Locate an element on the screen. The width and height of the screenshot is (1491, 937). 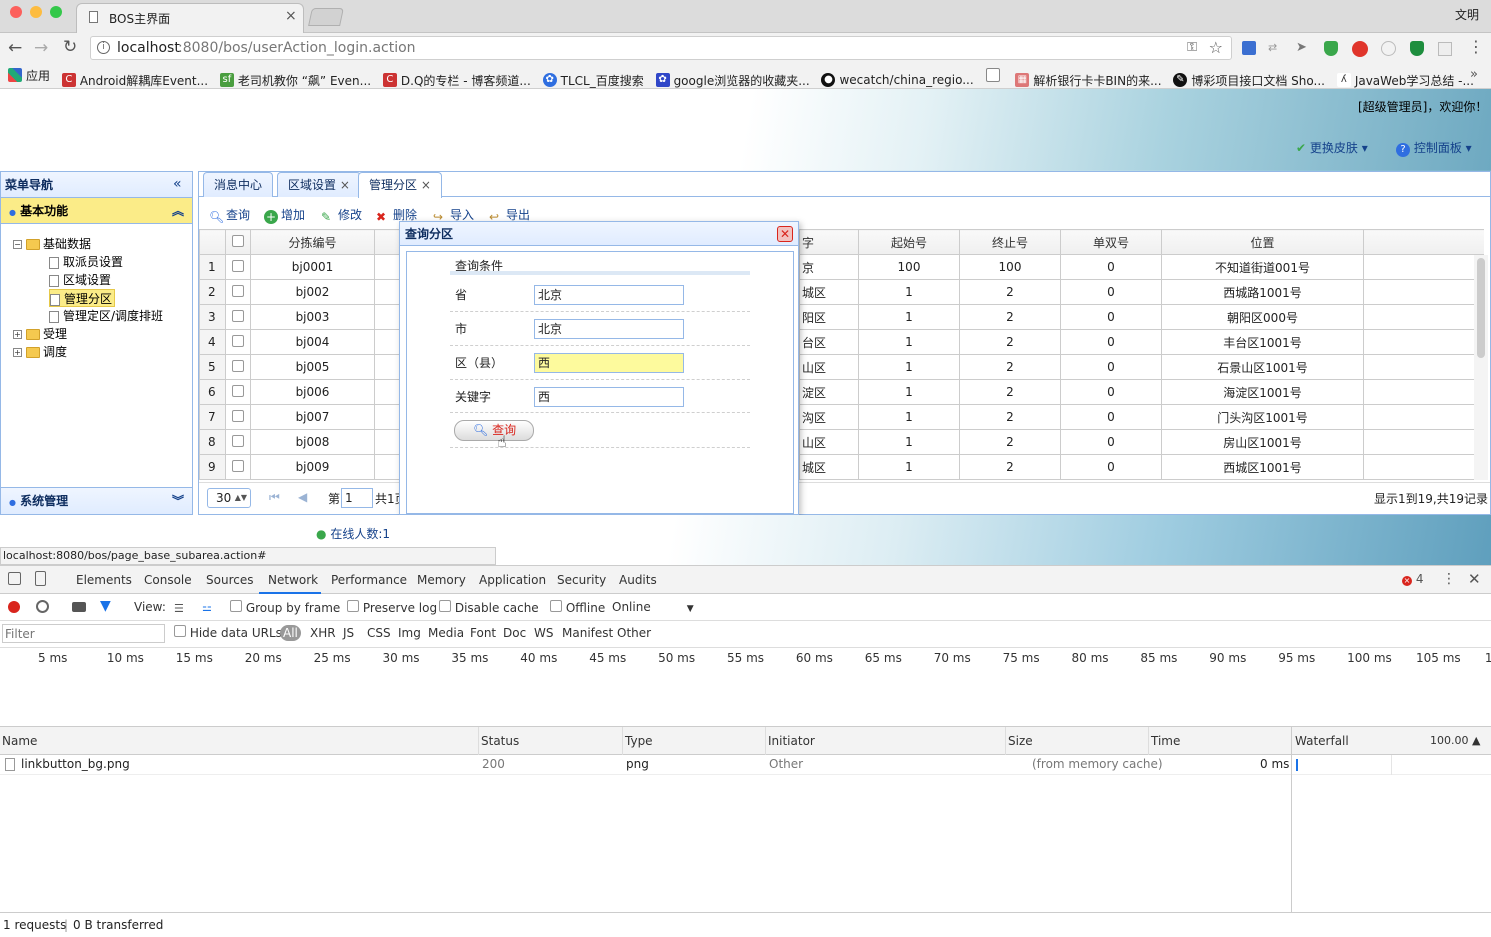
type-filter-img: Img is located at coordinates (409, 633).